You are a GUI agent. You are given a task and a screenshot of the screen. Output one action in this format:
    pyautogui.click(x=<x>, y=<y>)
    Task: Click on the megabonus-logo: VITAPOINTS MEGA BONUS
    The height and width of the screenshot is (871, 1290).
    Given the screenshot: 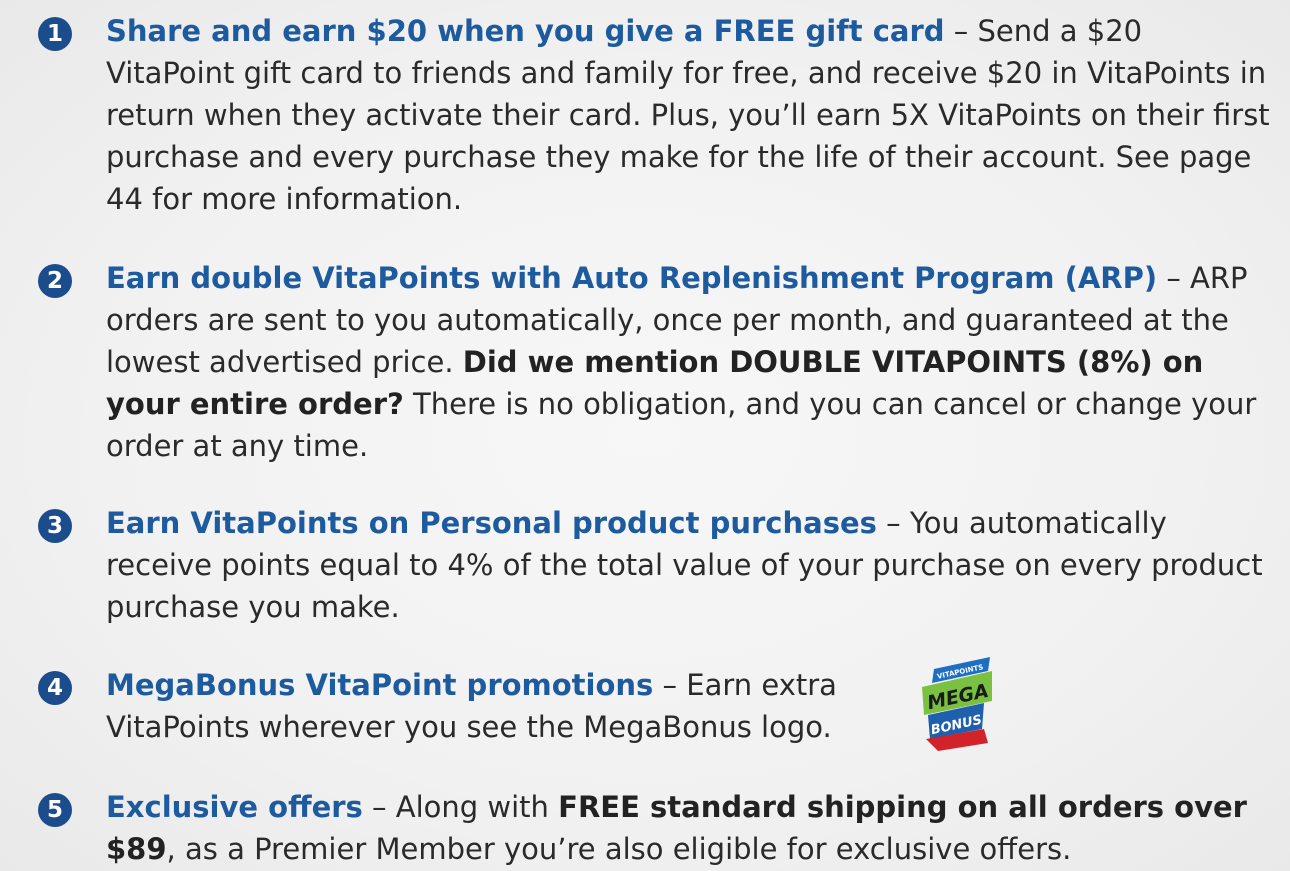 What is the action you would take?
    pyautogui.click(x=957, y=704)
    